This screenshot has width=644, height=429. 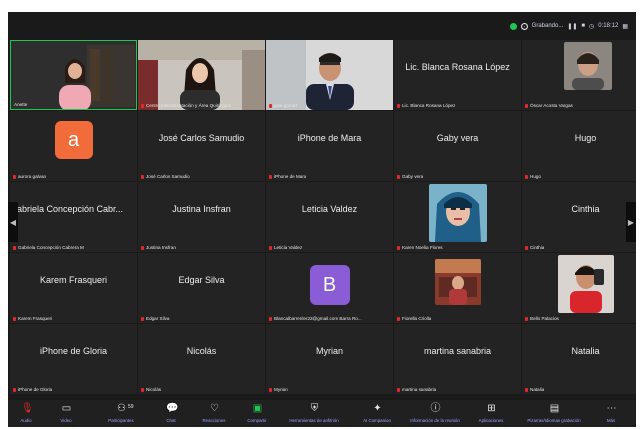 What do you see at coordinates (13, 222) in the screenshot?
I see `prev-page-arrow: ◀` at bounding box center [13, 222].